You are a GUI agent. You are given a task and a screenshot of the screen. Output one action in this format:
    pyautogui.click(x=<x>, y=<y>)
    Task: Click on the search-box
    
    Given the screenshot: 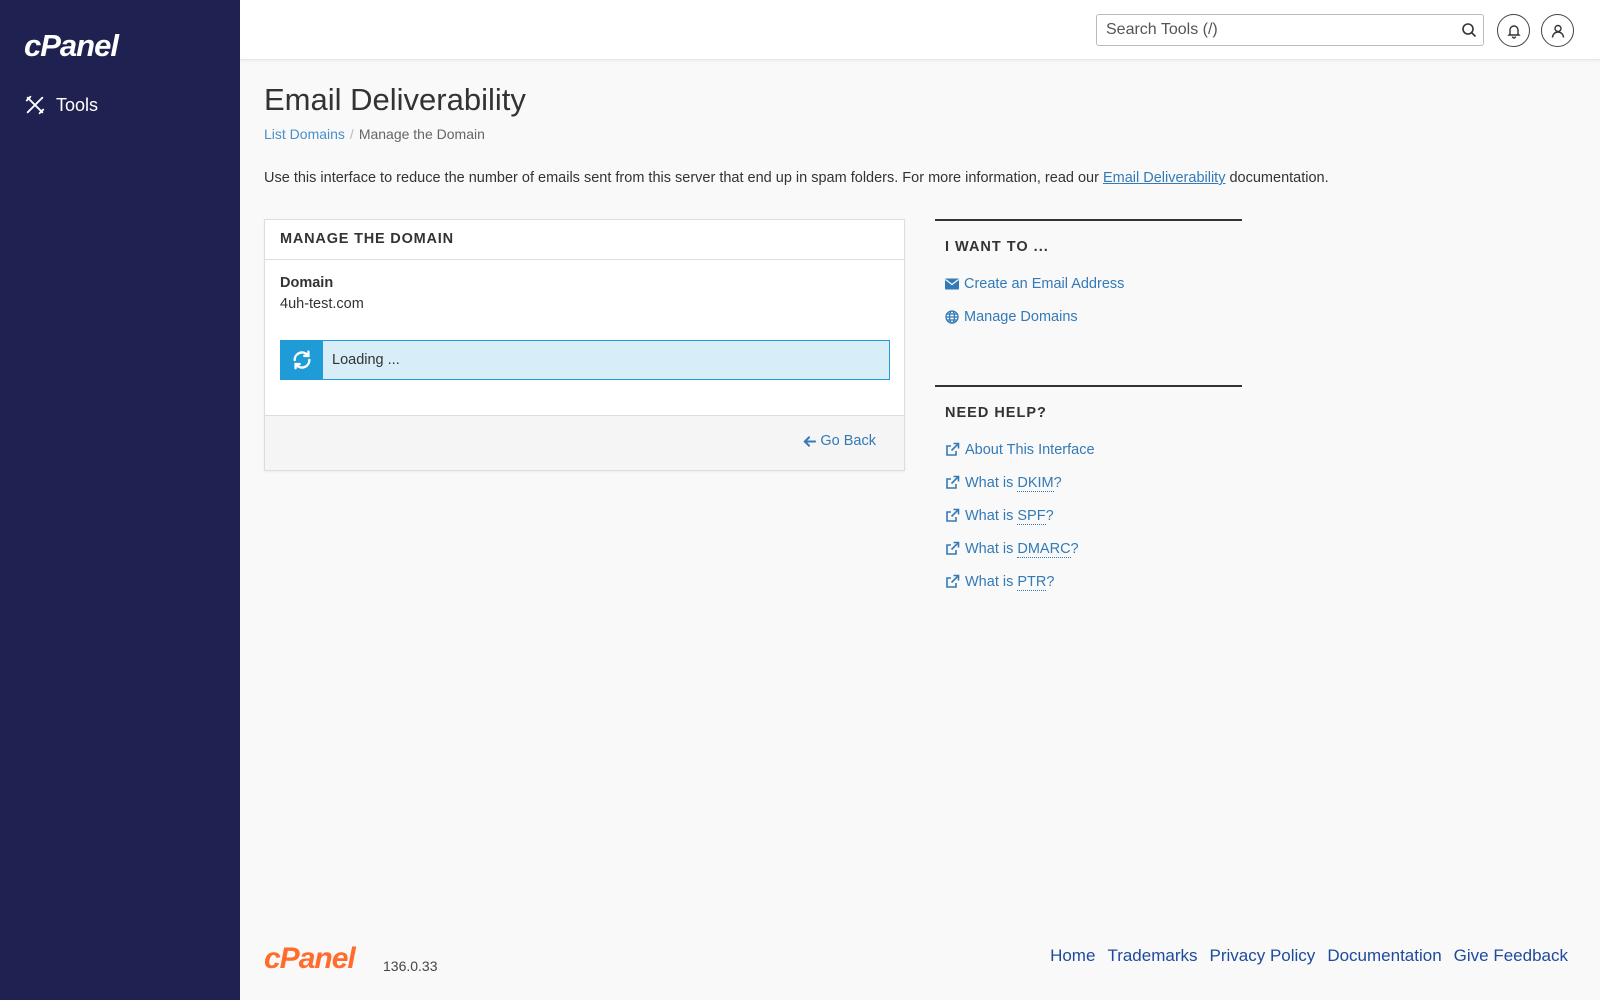 What is the action you would take?
    pyautogui.click(x=1290, y=30)
    